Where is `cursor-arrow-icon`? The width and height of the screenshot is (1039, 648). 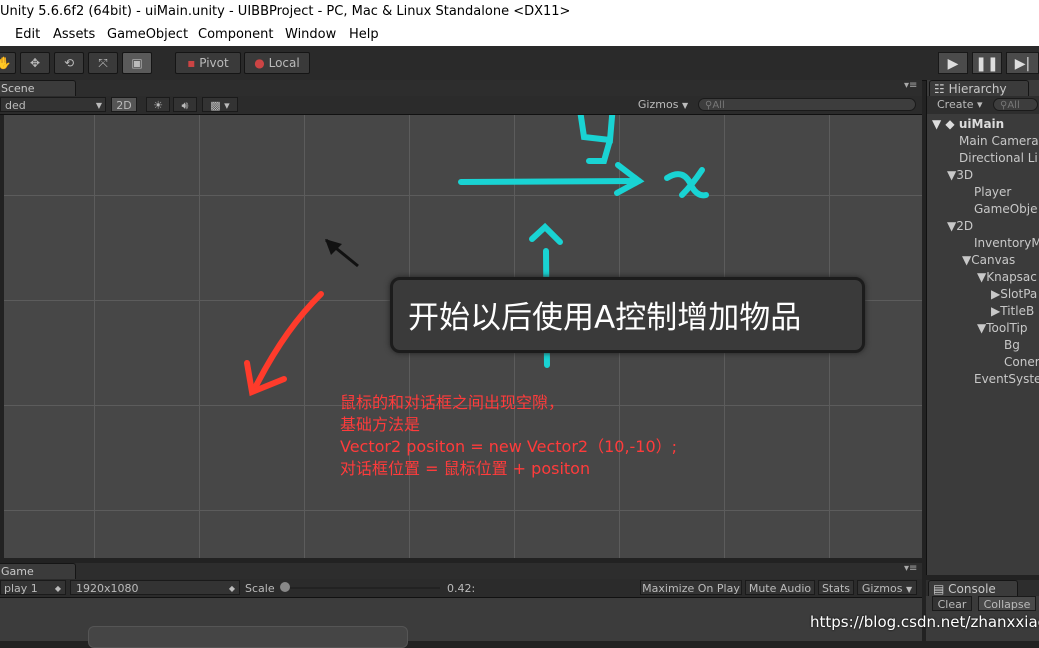
cursor-arrow-icon is located at coordinates (342, 253).